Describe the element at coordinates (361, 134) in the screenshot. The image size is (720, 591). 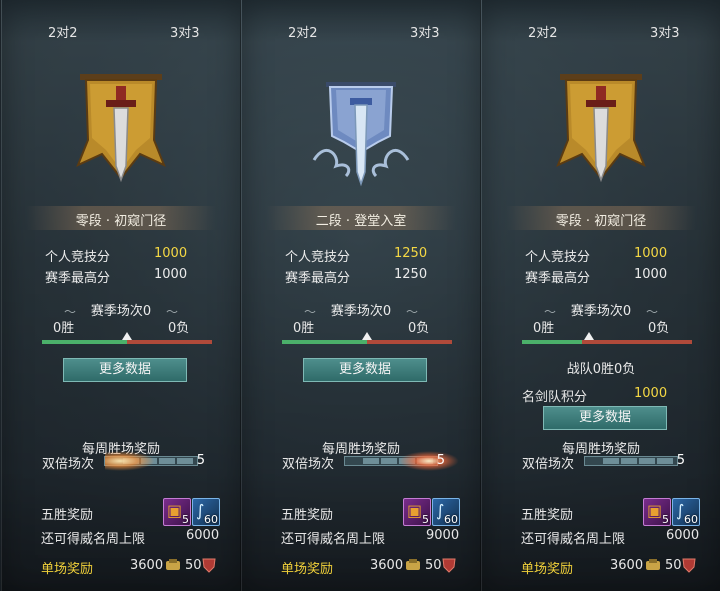
I see `silver-banner-sword-icon` at that location.